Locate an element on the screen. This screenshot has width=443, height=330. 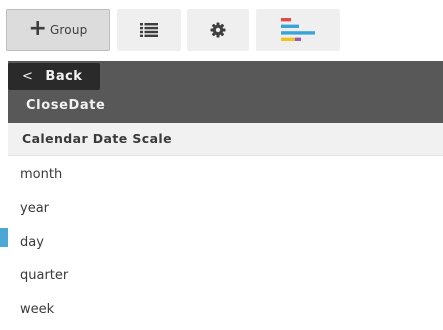
gear-icon is located at coordinates (218, 30).